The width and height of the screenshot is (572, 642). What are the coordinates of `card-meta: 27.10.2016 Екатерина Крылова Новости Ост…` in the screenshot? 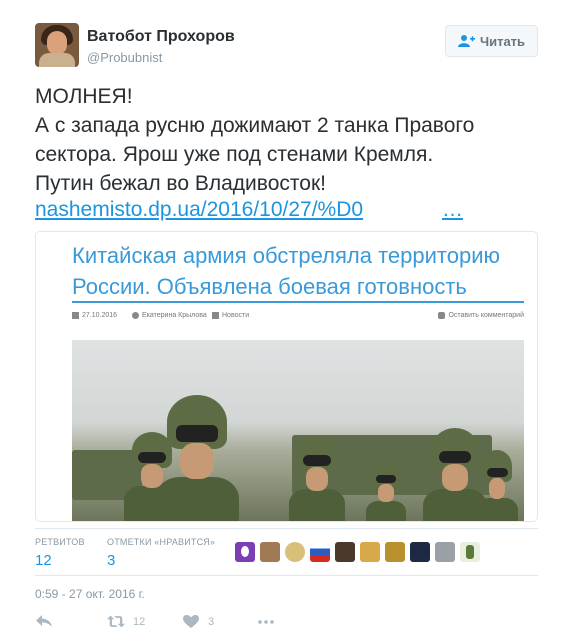 It's located at (298, 318).